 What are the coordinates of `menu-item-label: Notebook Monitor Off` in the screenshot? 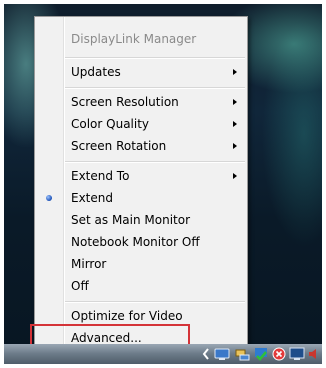 It's located at (135, 242).